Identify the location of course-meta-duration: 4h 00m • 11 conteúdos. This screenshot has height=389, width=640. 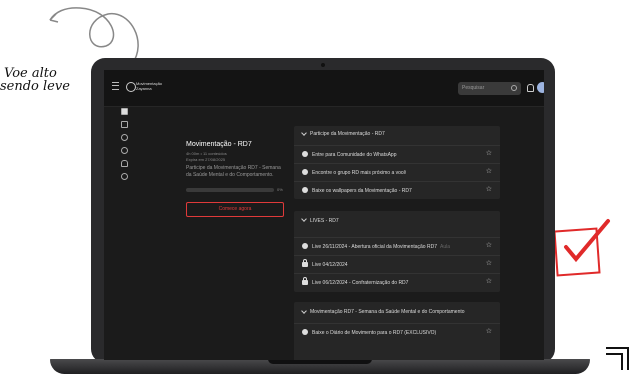
(206, 153).